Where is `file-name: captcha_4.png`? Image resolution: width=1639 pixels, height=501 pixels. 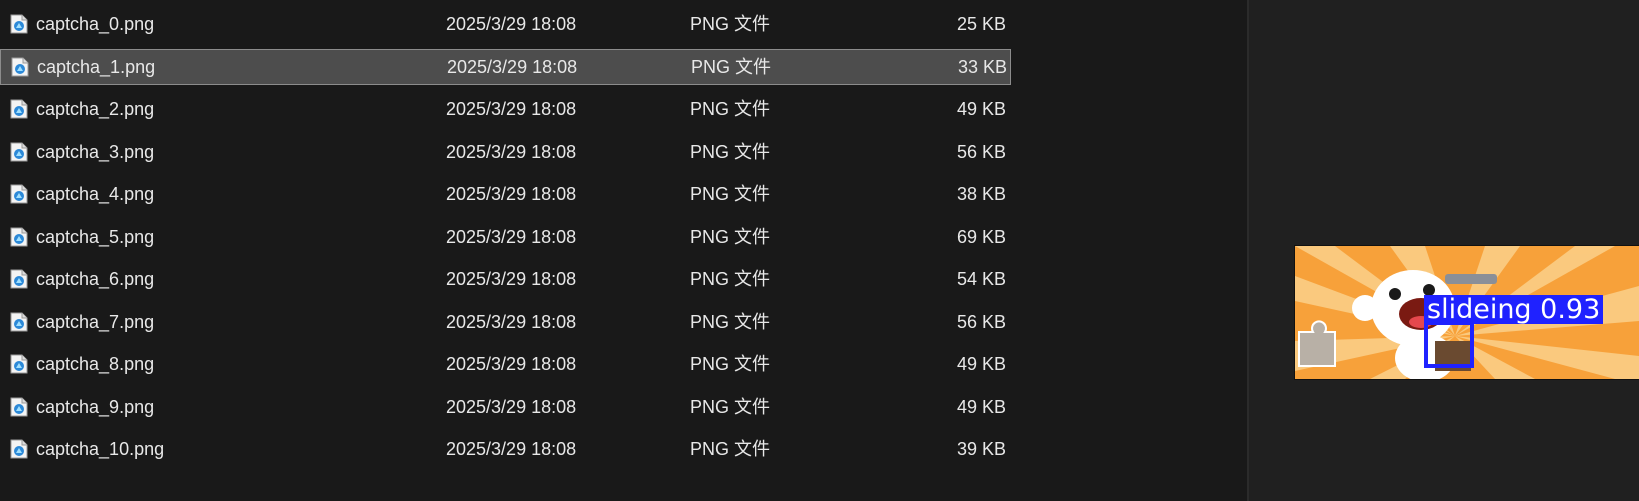
file-name: captcha_4.png is located at coordinates (95, 194).